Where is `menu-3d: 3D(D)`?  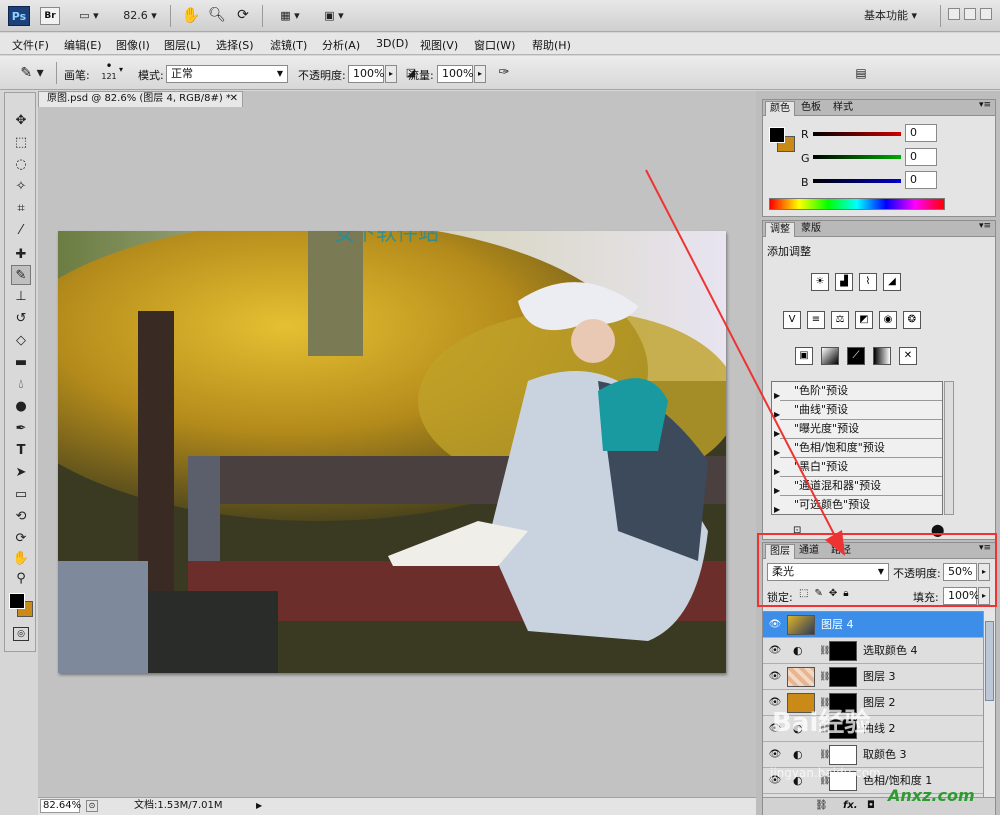 menu-3d: 3D(D) is located at coordinates (392, 43).